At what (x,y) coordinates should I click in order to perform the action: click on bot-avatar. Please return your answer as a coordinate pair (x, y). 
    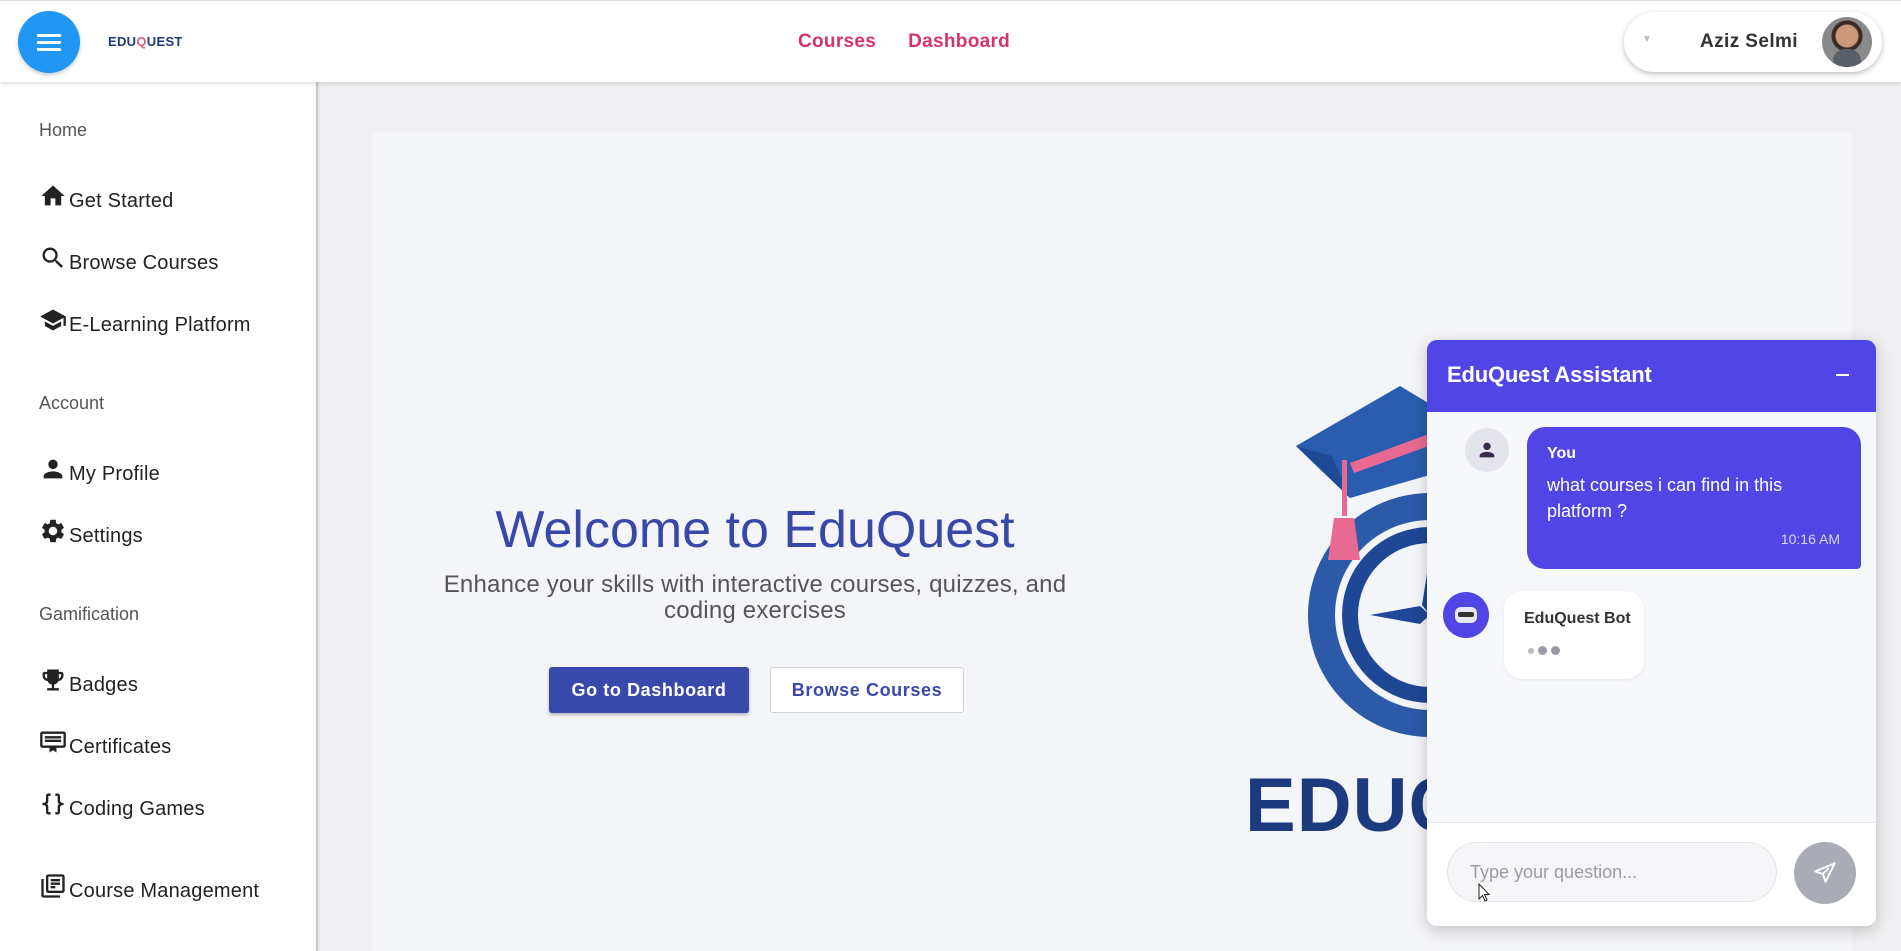
    Looking at the image, I should click on (1466, 615).